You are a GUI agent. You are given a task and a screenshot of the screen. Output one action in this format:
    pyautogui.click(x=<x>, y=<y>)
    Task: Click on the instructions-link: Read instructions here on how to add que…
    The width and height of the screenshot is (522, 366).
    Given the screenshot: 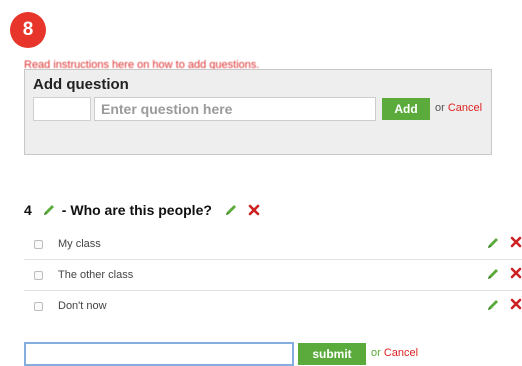 What is the action you would take?
    pyautogui.click(x=259, y=63)
    